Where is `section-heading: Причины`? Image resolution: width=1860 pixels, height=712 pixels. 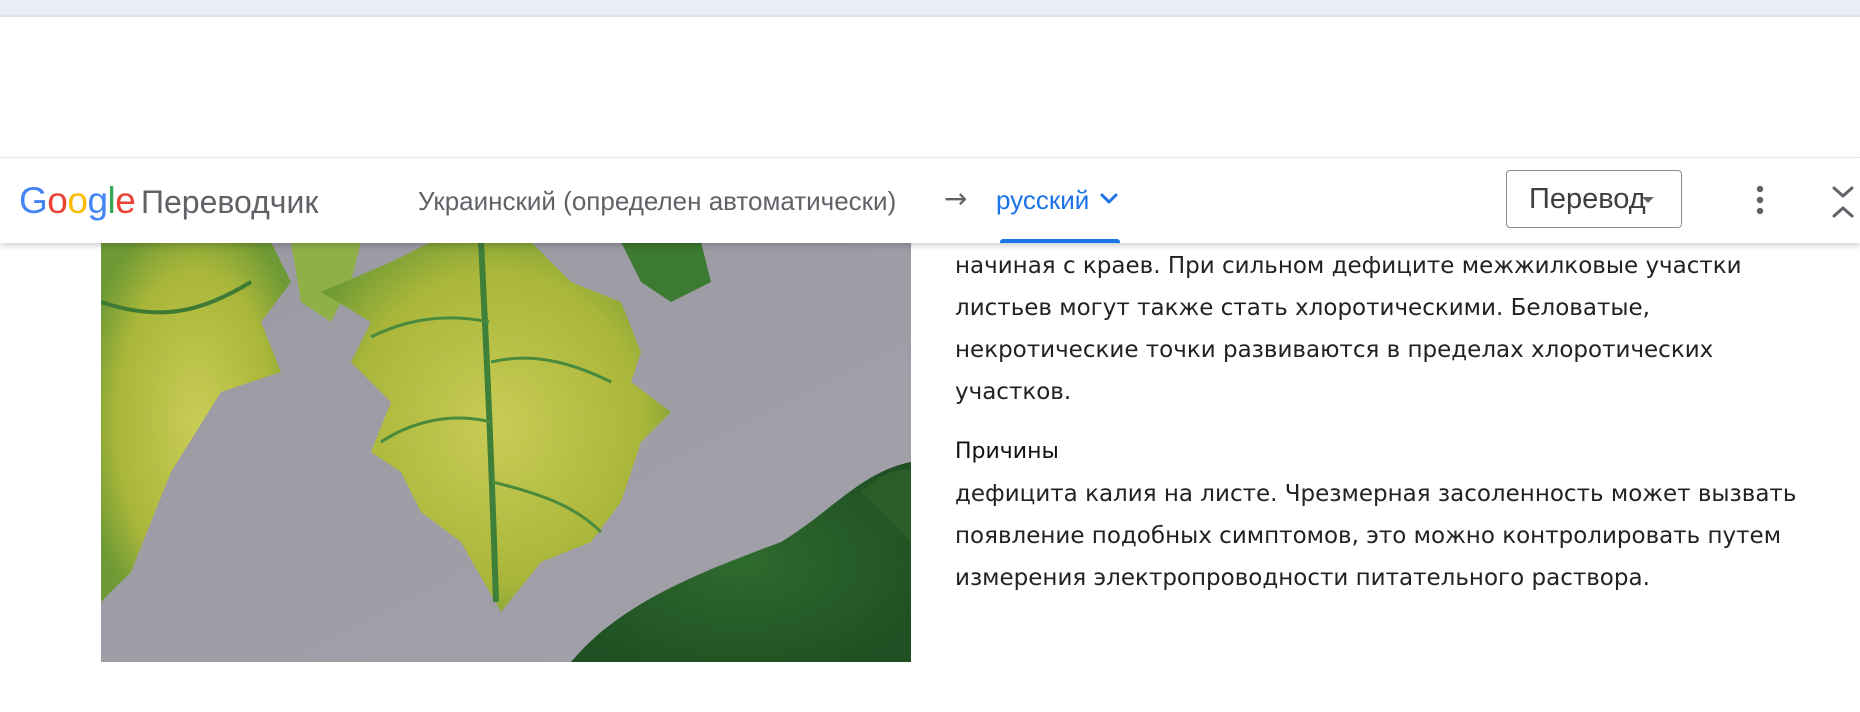
section-heading: Причины is located at coordinates (1007, 451).